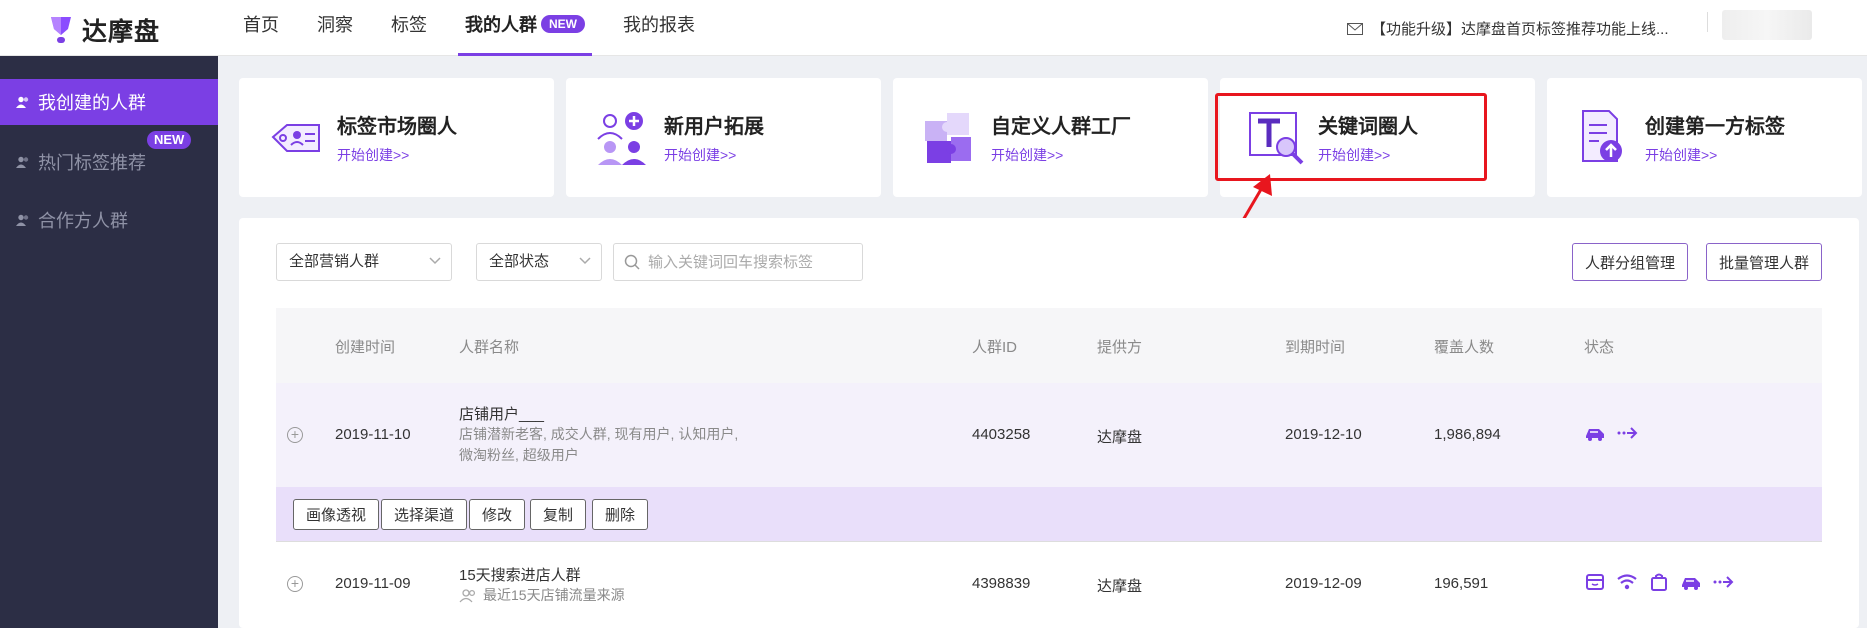  I want to click on shopping-bag-icon, so click(1659, 582).